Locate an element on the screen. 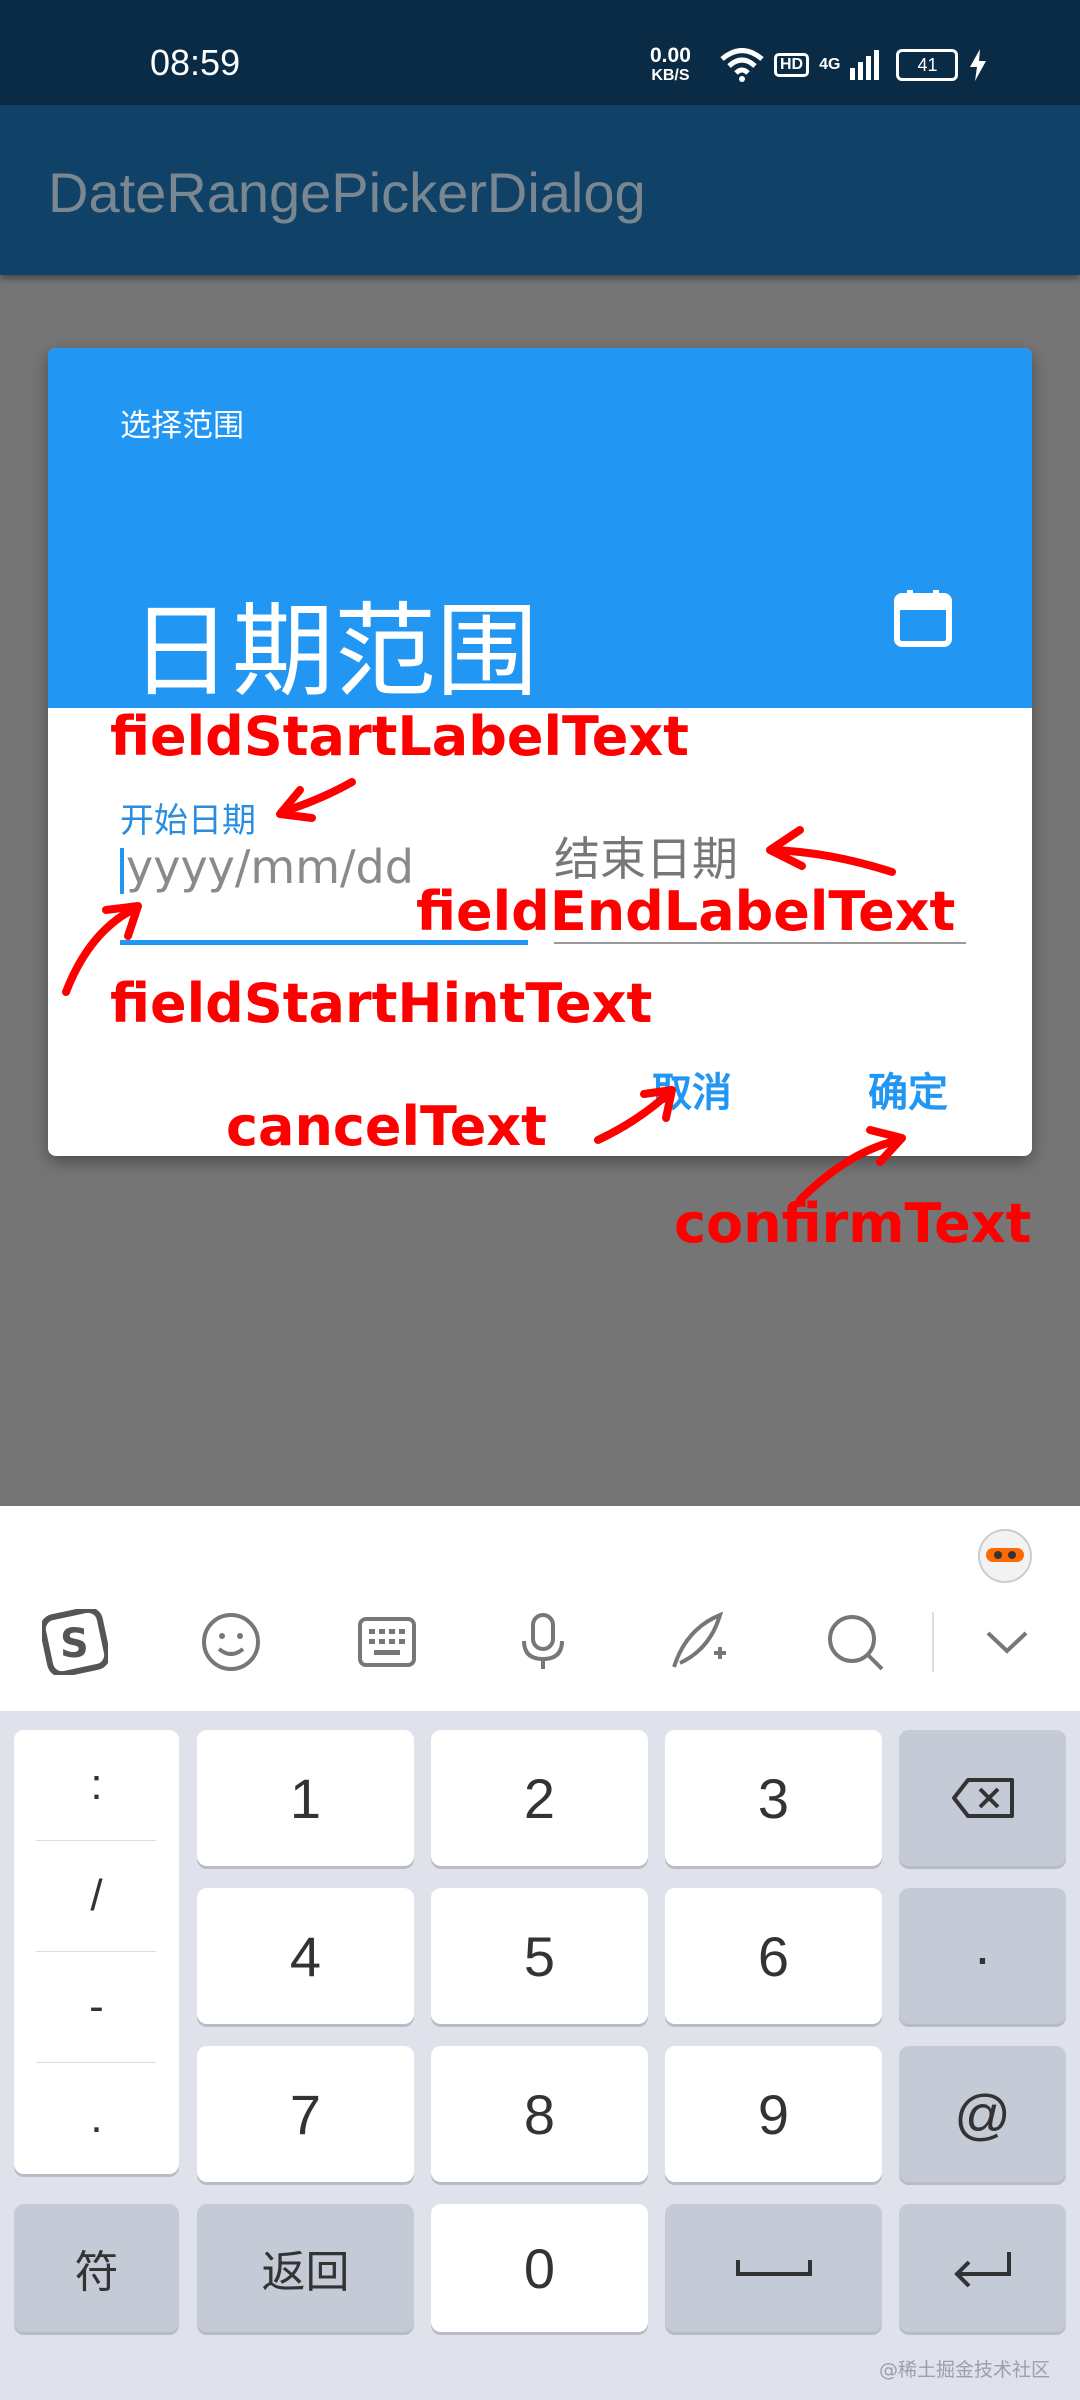  symbol-key-dash: - is located at coordinates (96, 2007).